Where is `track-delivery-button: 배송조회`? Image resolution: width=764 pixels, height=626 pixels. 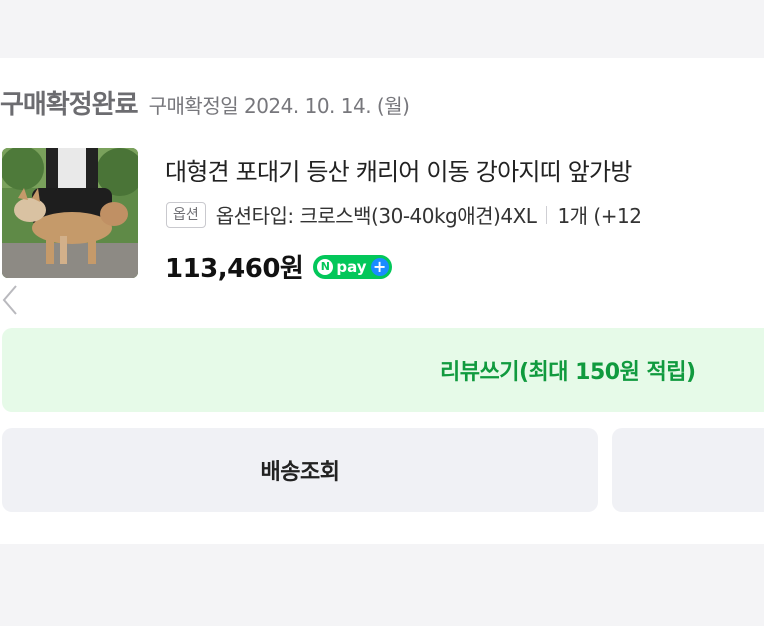 track-delivery-button: 배송조회 is located at coordinates (300, 470).